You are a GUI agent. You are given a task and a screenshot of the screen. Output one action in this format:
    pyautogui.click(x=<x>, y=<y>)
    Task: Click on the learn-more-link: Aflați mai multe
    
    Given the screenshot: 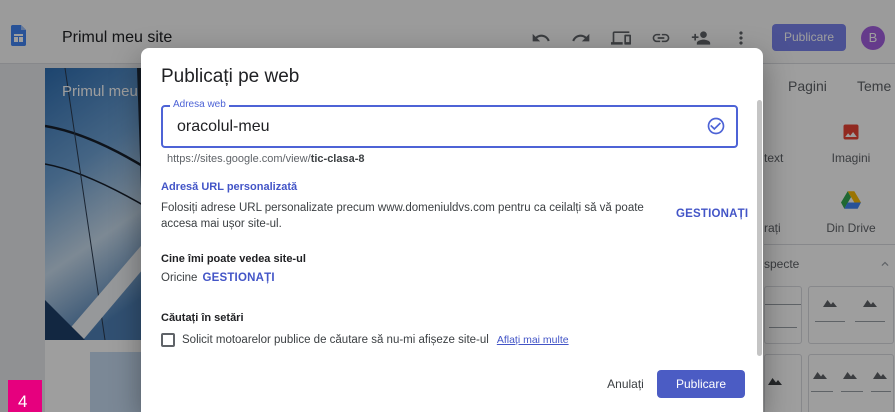 What is the action you would take?
    pyautogui.click(x=533, y=340)
    